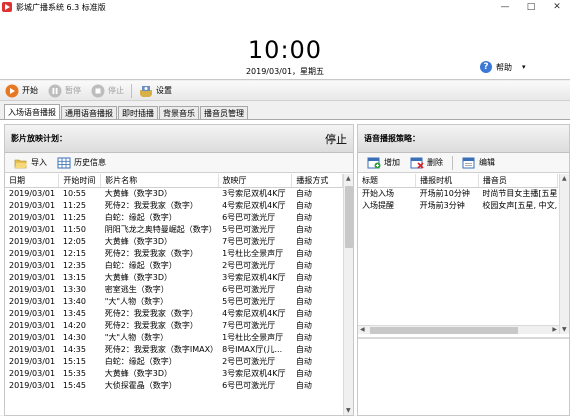 This screenshot has height=416, width=570. I want to click on edit-button: 编辑, so click(478, 163).